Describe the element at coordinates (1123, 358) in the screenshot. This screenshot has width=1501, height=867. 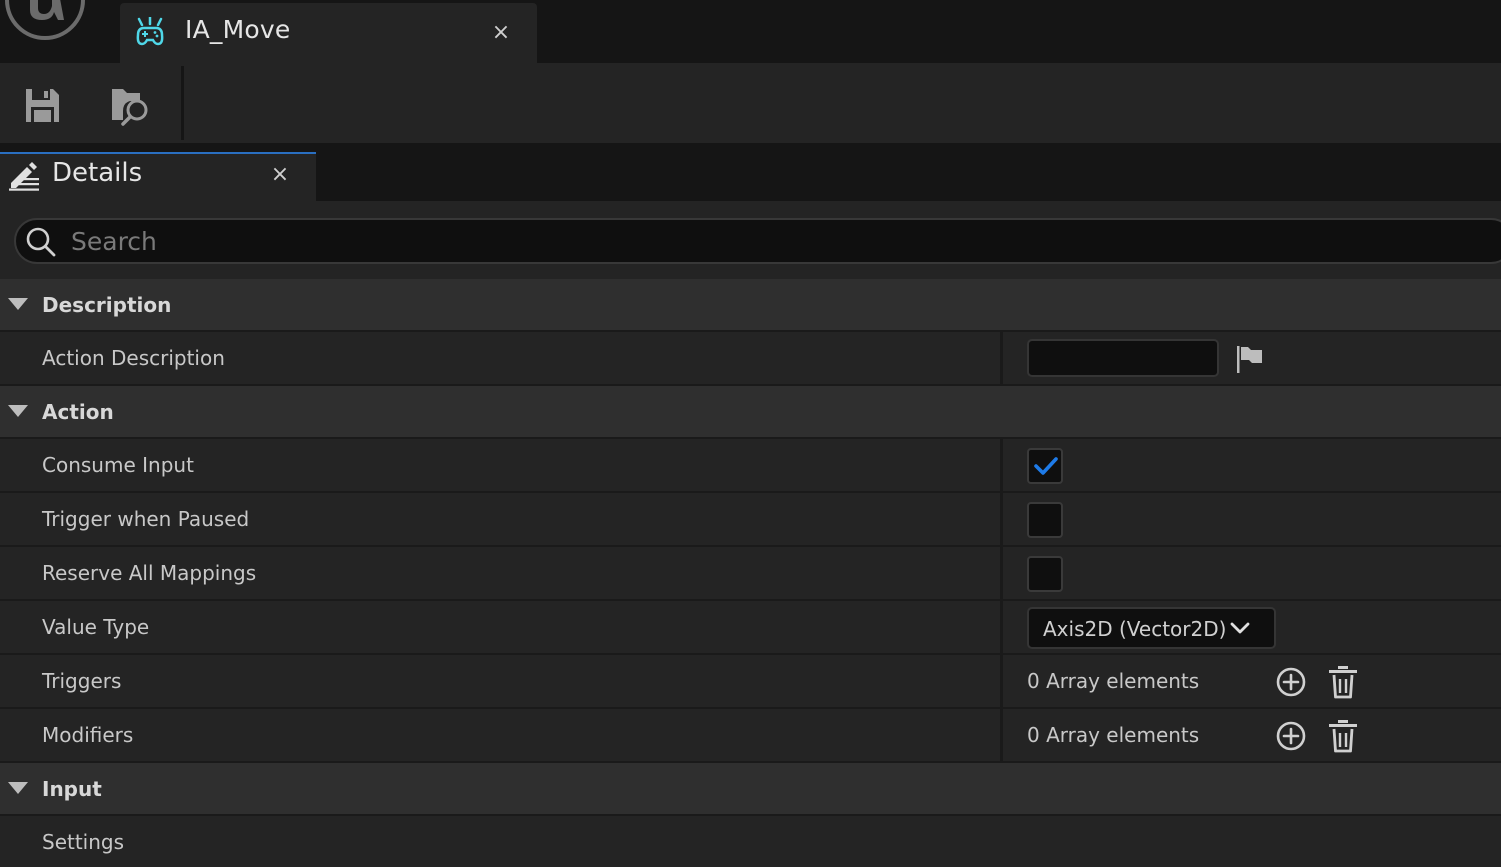
I see `action-description-field` at that location.